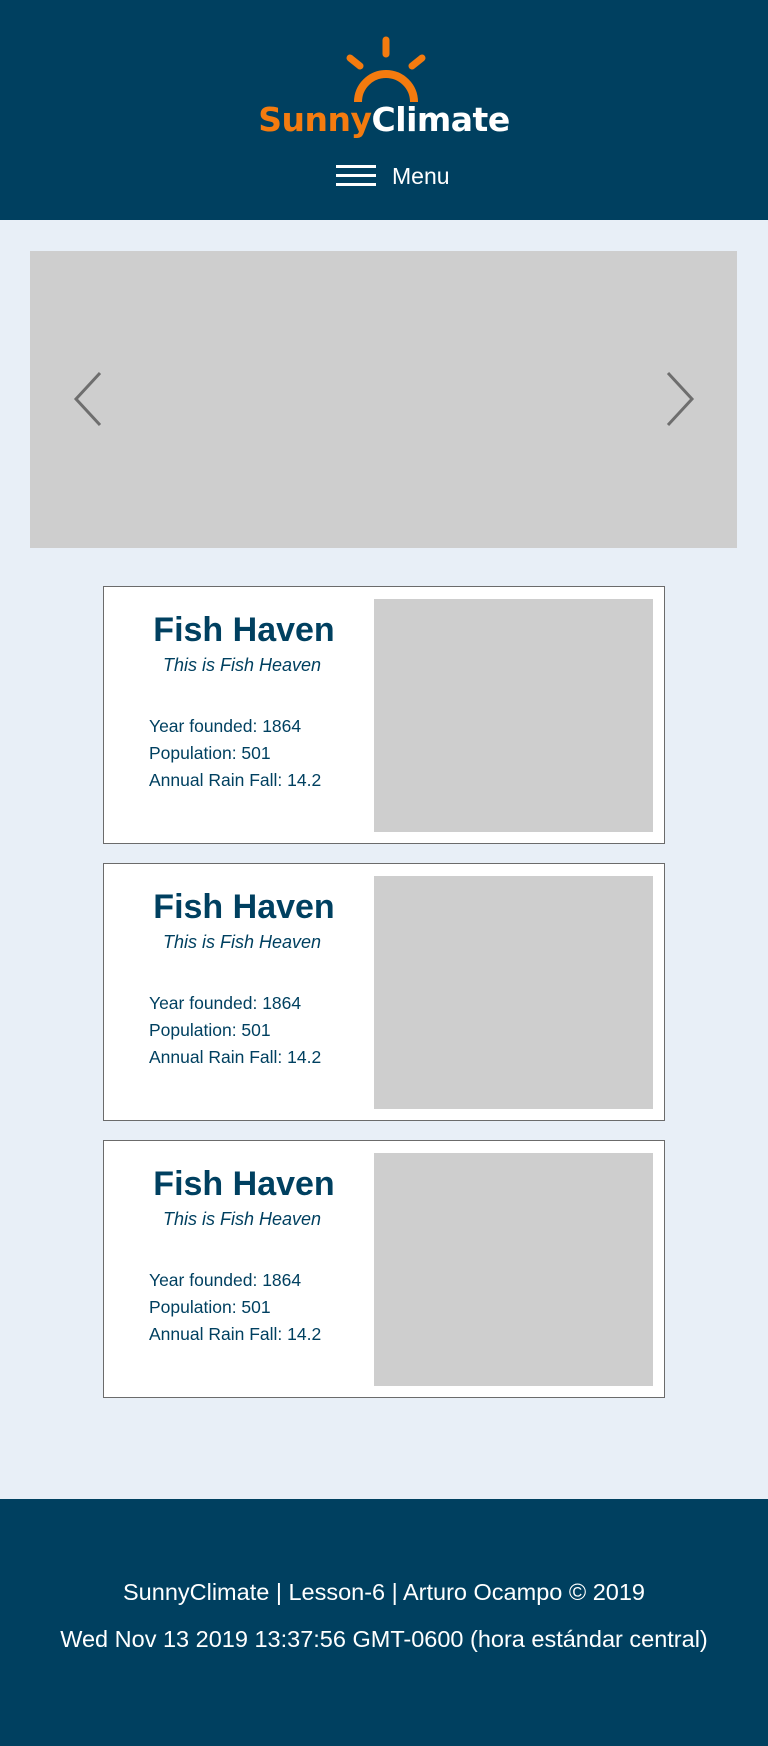 Image resolution: width=768 pixels, height=1746 pixels. Describe the element at coordinates (441, 119) in the screenshot. I see `logo-word-climate: Climate` at that location.